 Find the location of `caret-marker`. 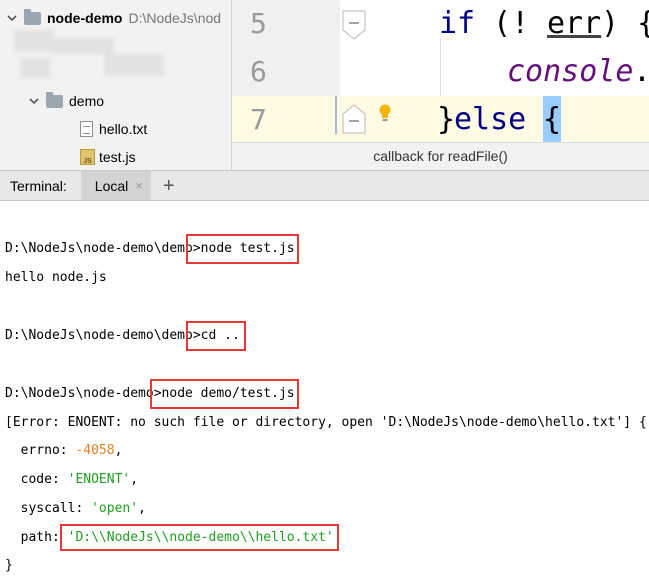

caret-marker is located at coordinates (336, 115).